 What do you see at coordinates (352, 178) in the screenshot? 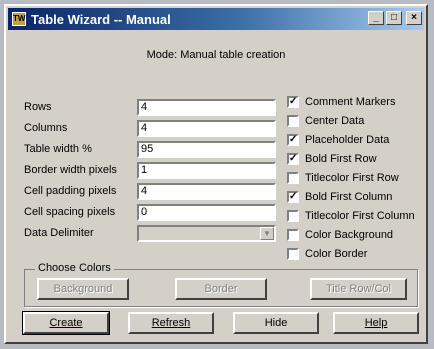
I see `checkbox-label: Titlecolor First Row` at bounding box center [352, 178].